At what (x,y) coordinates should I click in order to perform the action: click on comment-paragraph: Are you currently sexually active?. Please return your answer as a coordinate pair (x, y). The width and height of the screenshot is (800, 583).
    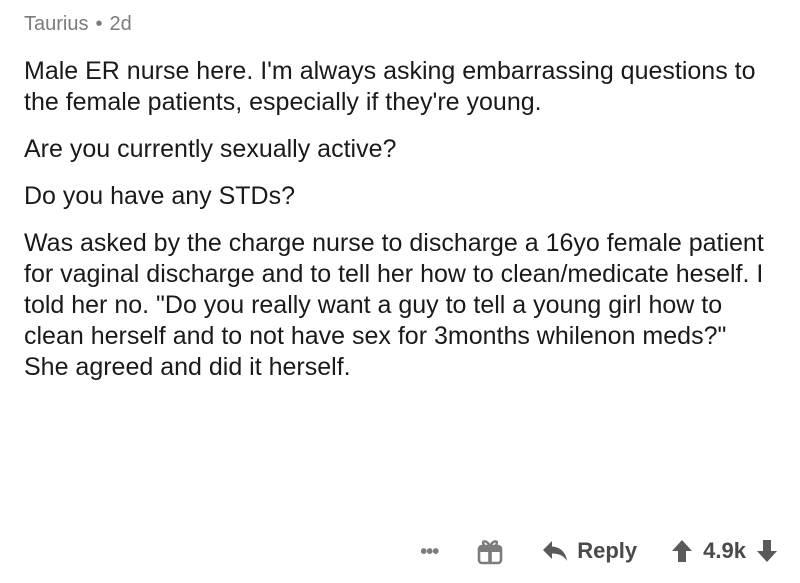
    Looking at the image, I should click on (210, 149).